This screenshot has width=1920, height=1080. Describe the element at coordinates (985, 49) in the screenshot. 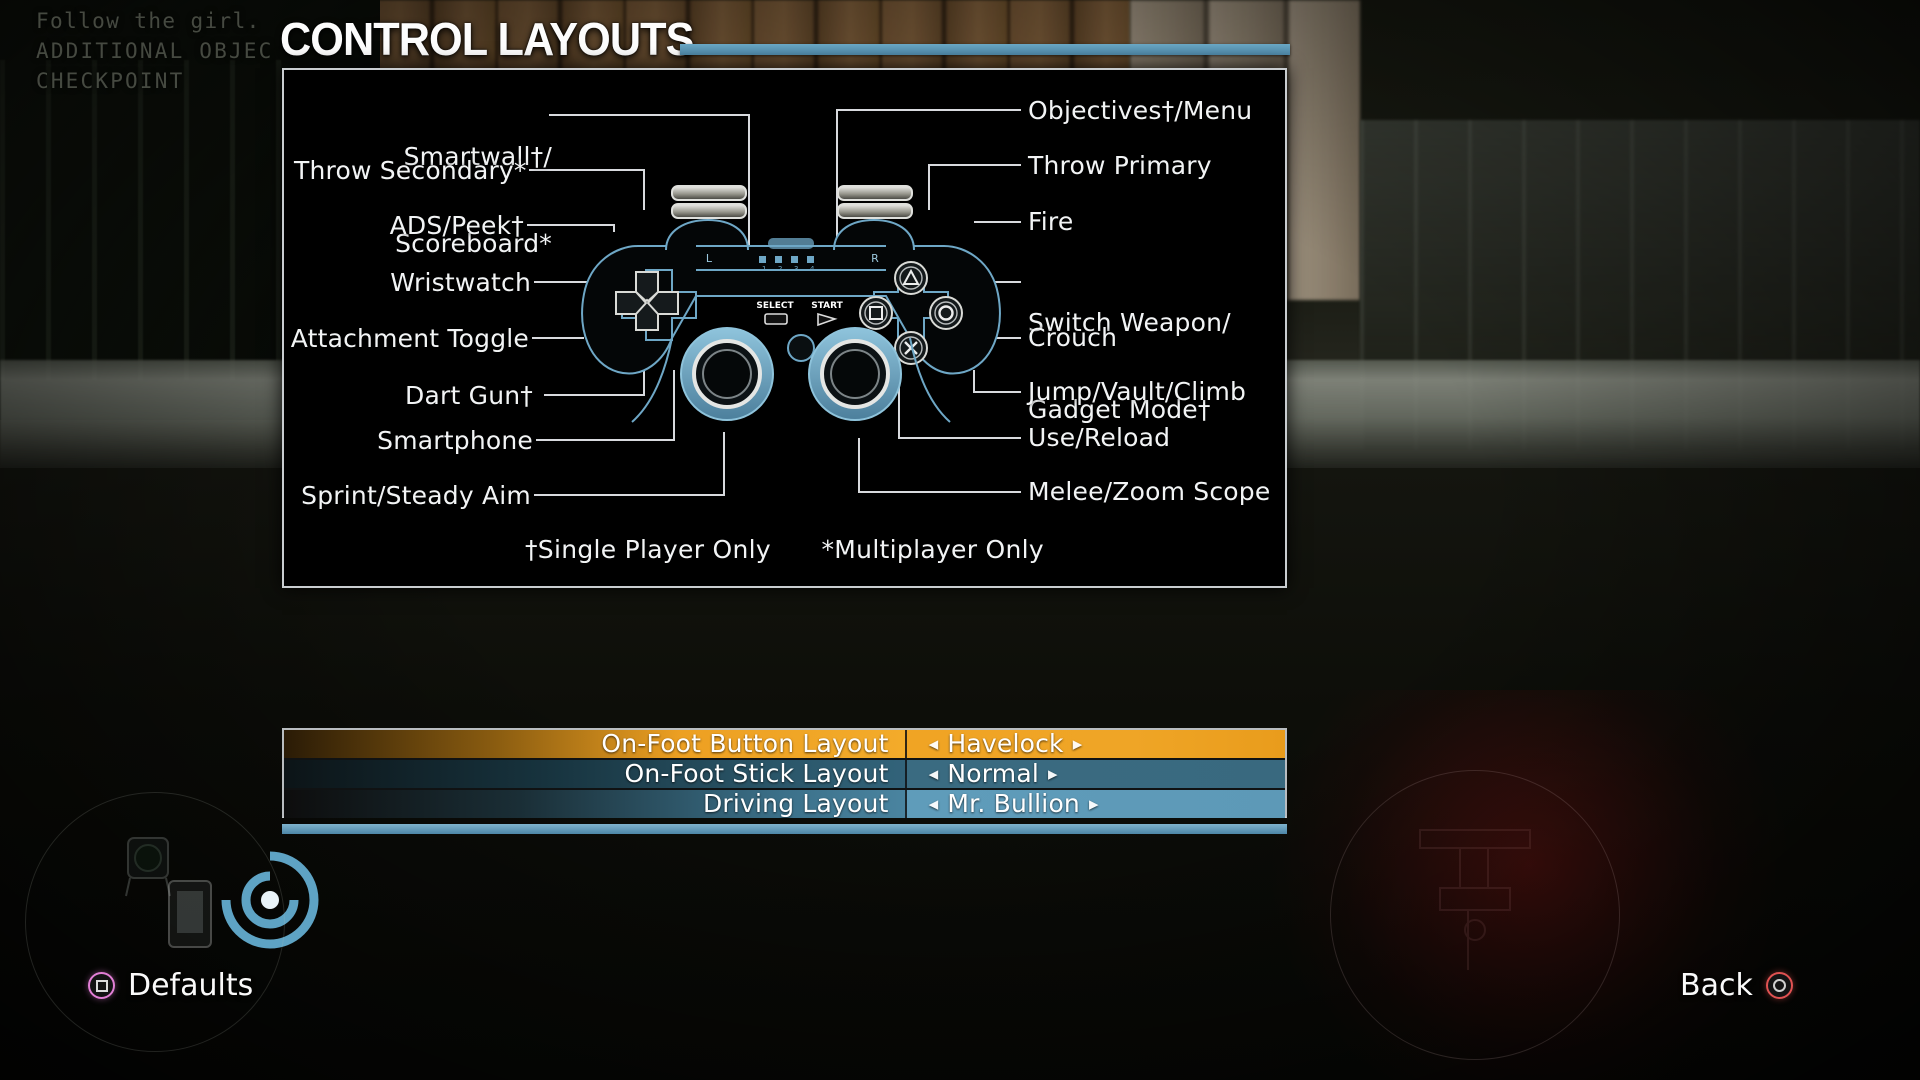

I see `title-accent-bar` at that location.